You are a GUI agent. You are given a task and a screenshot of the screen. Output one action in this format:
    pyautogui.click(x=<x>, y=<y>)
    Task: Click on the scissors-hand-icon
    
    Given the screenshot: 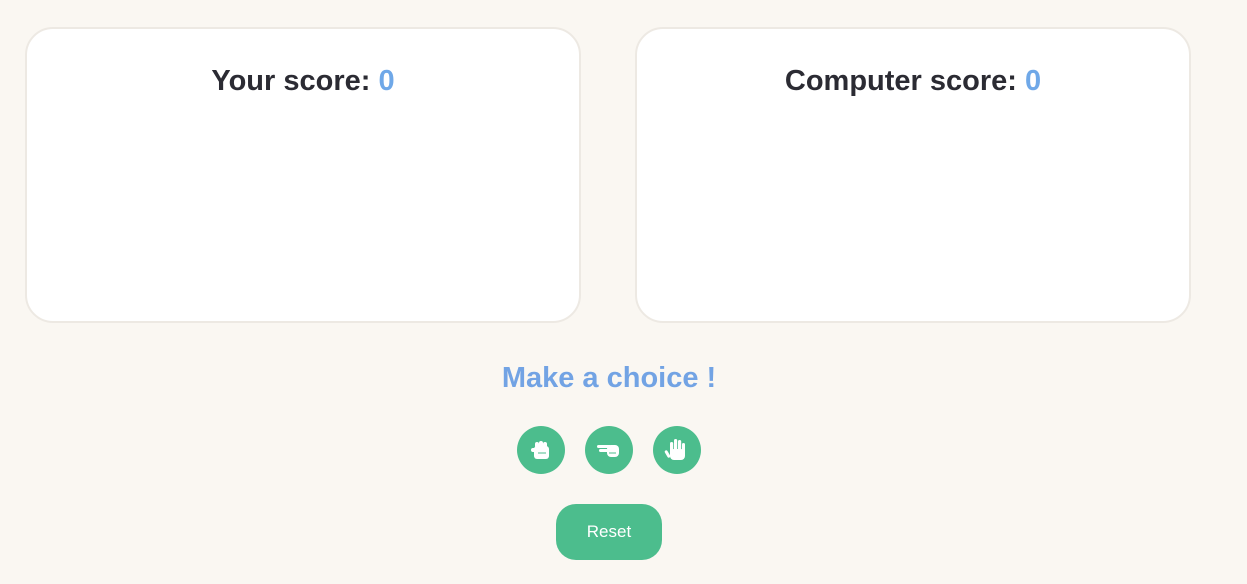 What is the action you would take?
    pyautogui.click(x=608, y=451)
    